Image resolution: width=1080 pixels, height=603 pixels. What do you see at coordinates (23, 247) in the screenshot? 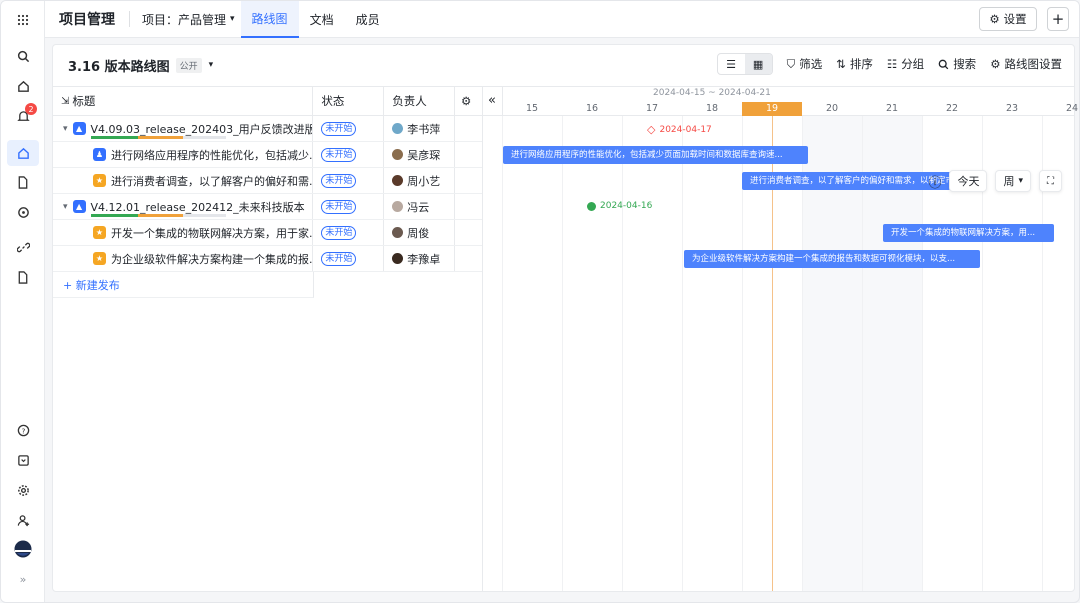
I see `link-icon` at bounding box center [23, 247].